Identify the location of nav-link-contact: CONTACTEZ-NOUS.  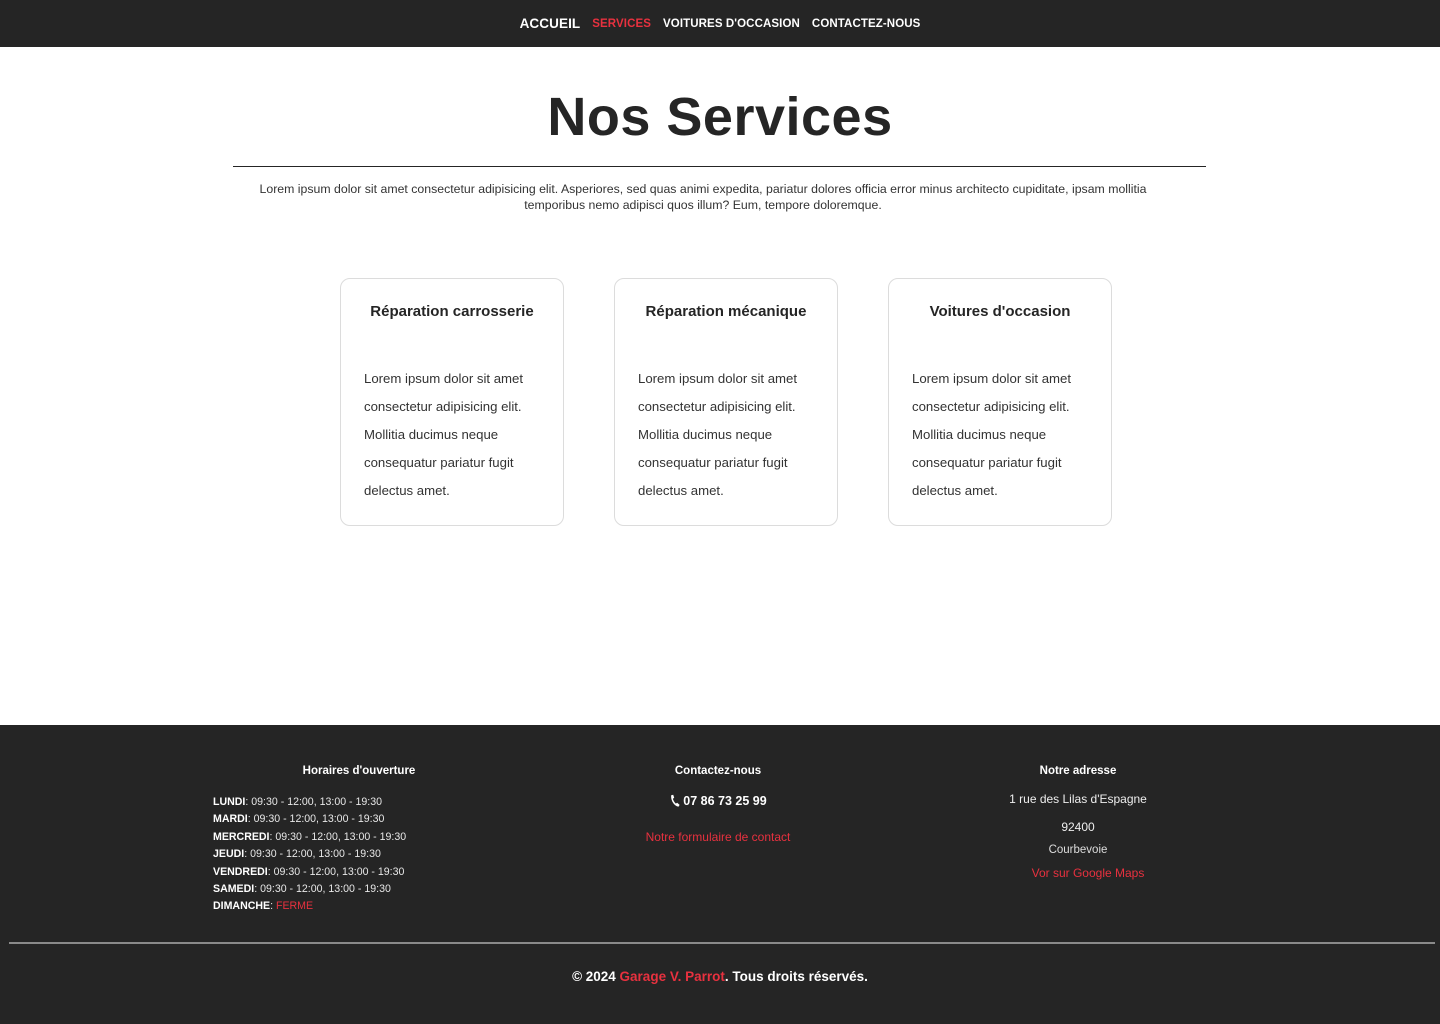
(866, 24).